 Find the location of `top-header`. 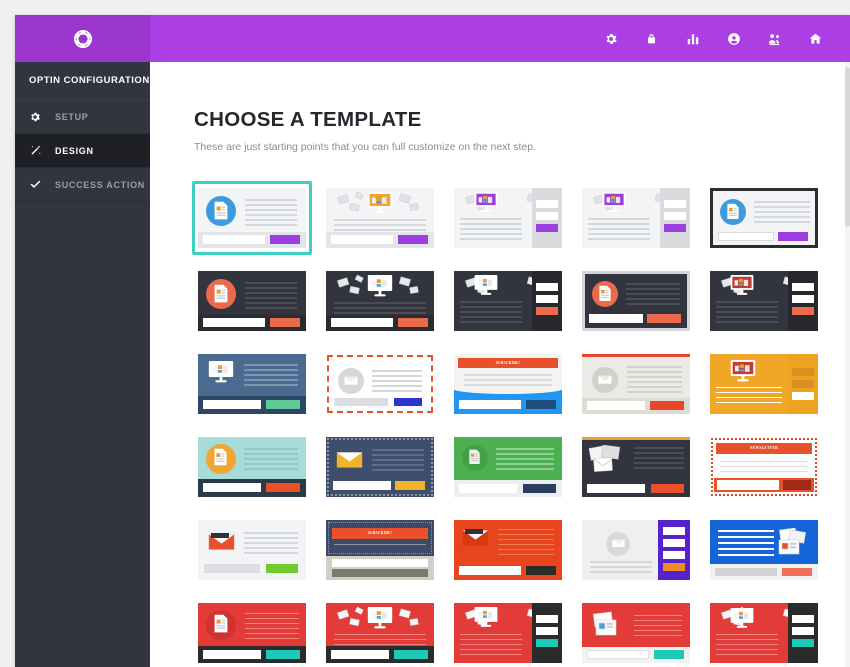

top-header is located at coordinates (432, 38).